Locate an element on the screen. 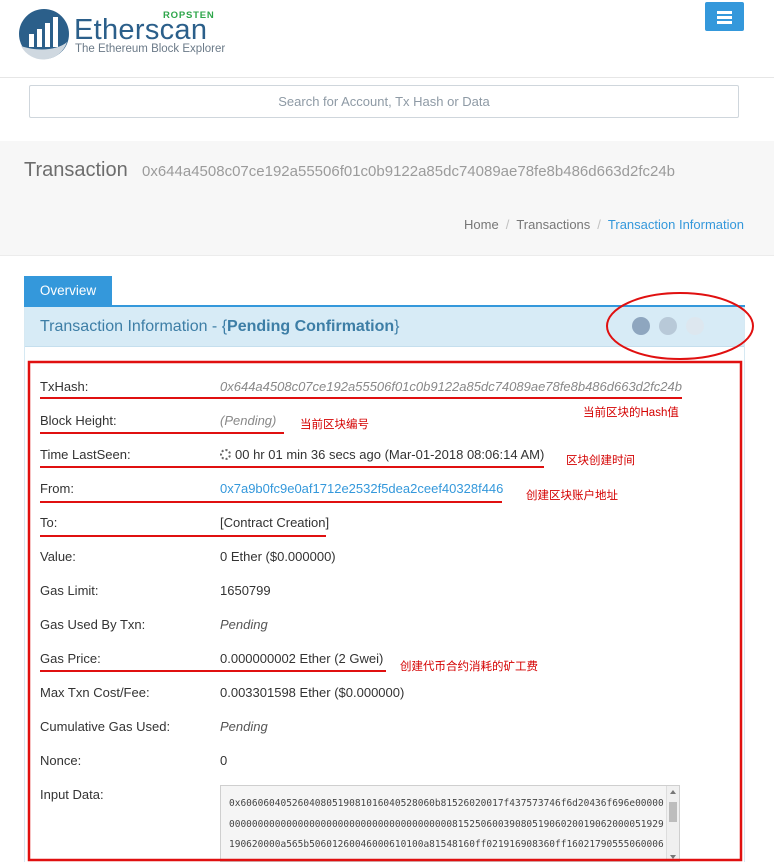 The image size is (774, 862). label-cumulative-gas: Cumulative Gas Used: is located at coordinates (105, 726).